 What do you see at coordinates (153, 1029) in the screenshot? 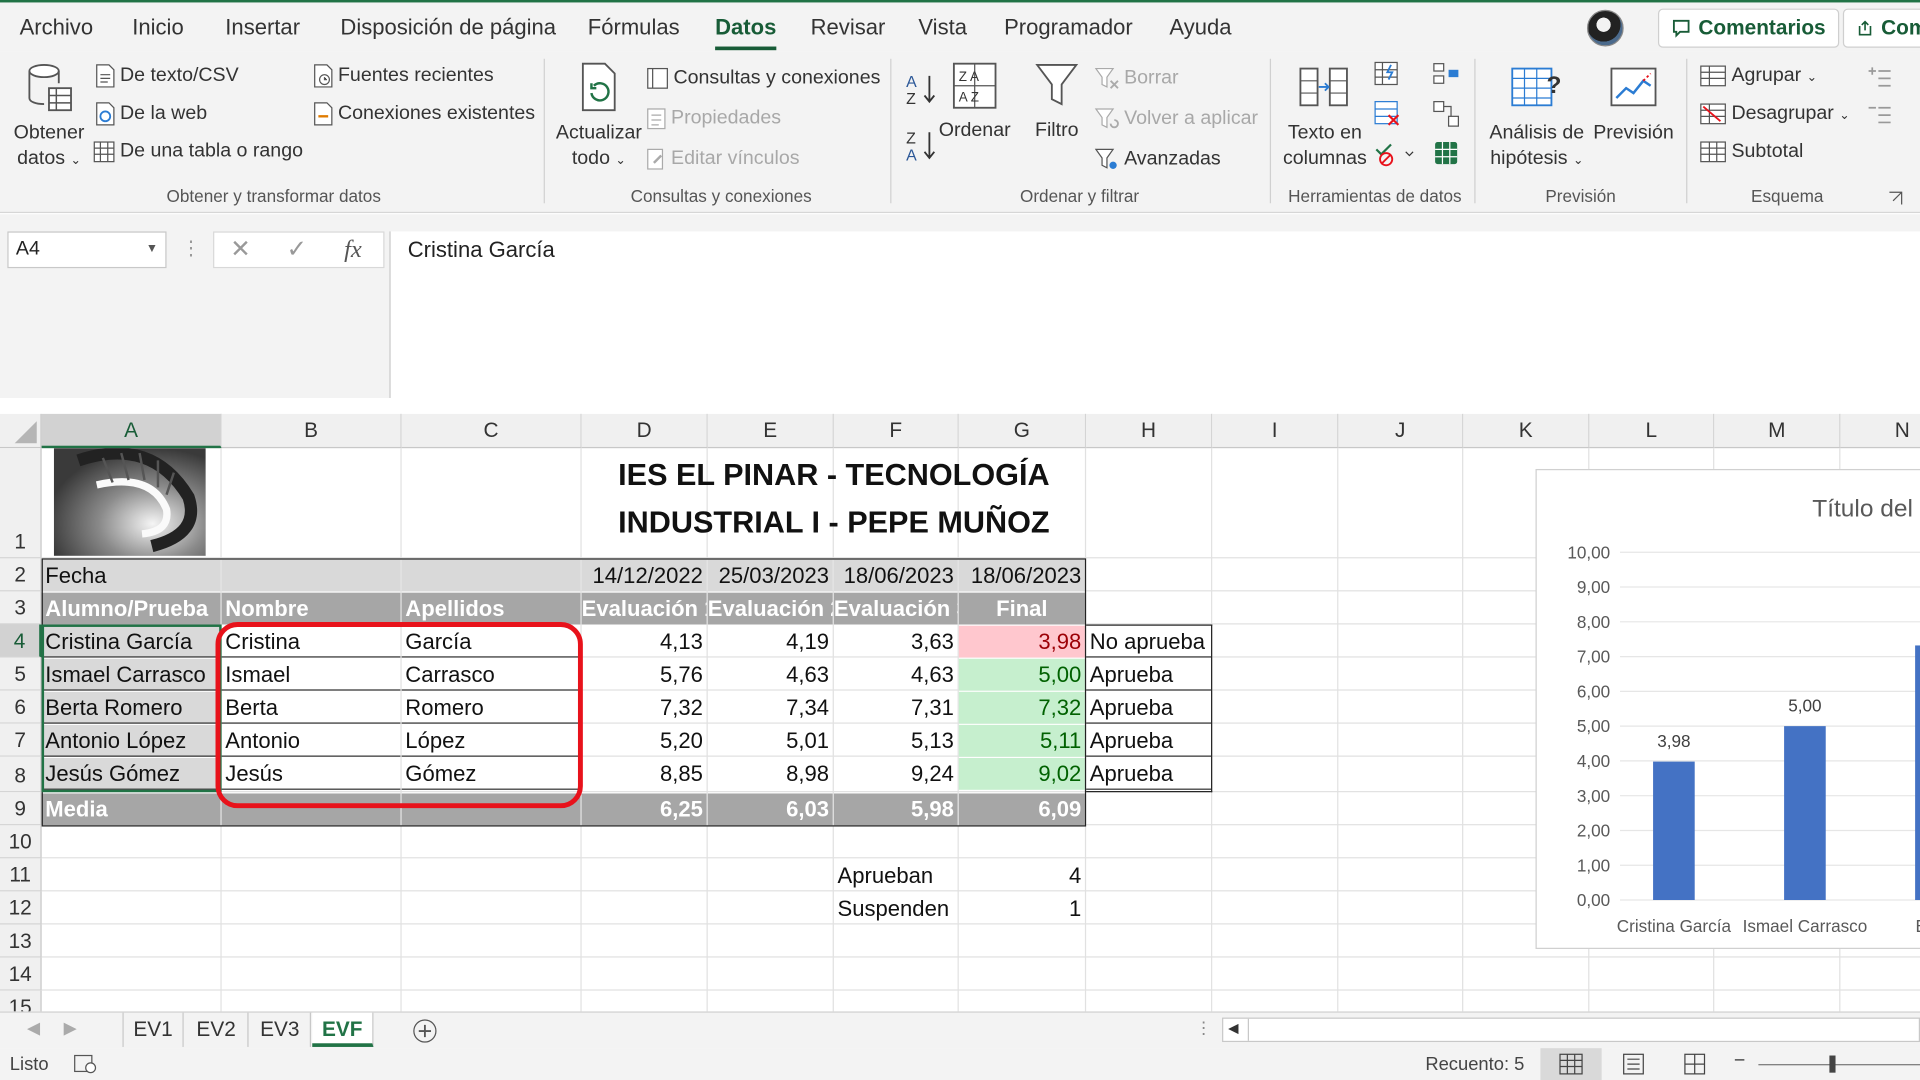
I see `sheet-tab-ev1: EV1` at bounding box center [153, 1029].